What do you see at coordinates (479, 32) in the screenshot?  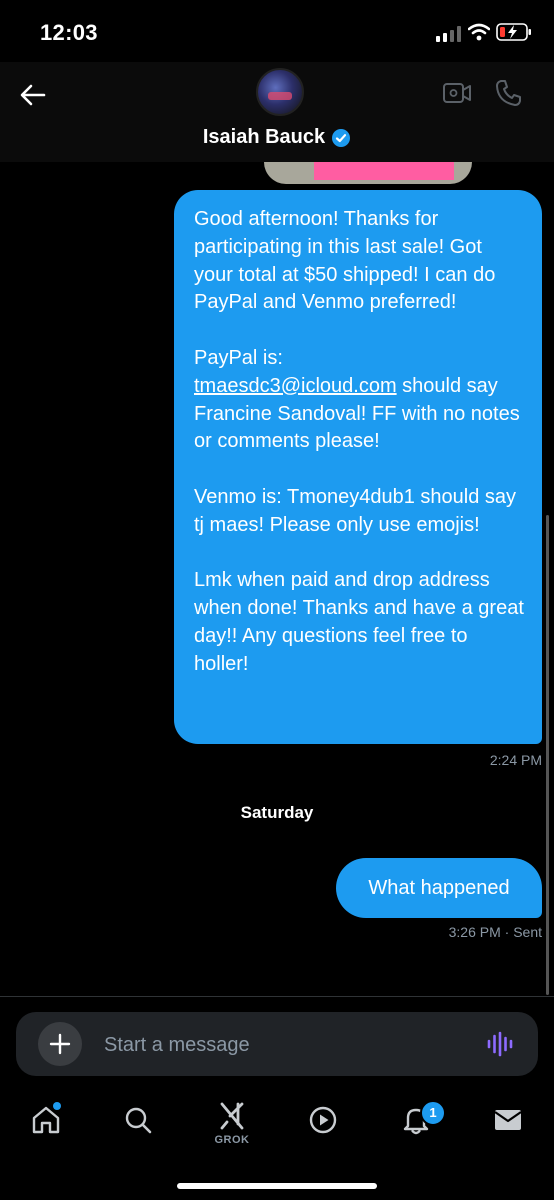 I see `wifi-icon` at bounding box center [479, 32].